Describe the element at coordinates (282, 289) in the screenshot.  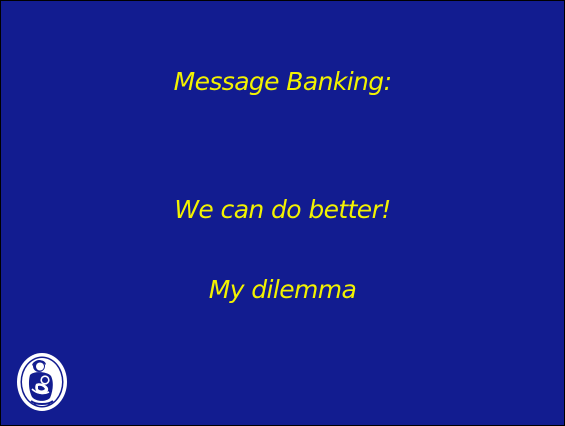
I see `slide-text-line: My dilemma` at that location.